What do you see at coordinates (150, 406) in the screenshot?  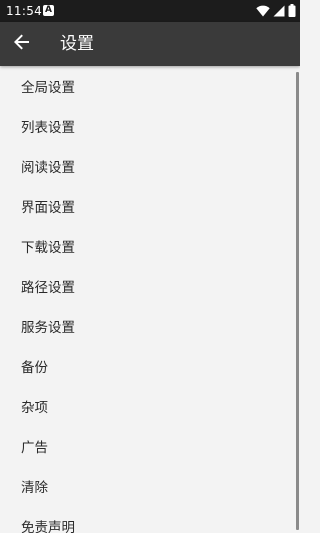 I see `settings-item-misc: 杂项` at bounding box center [150, 406].